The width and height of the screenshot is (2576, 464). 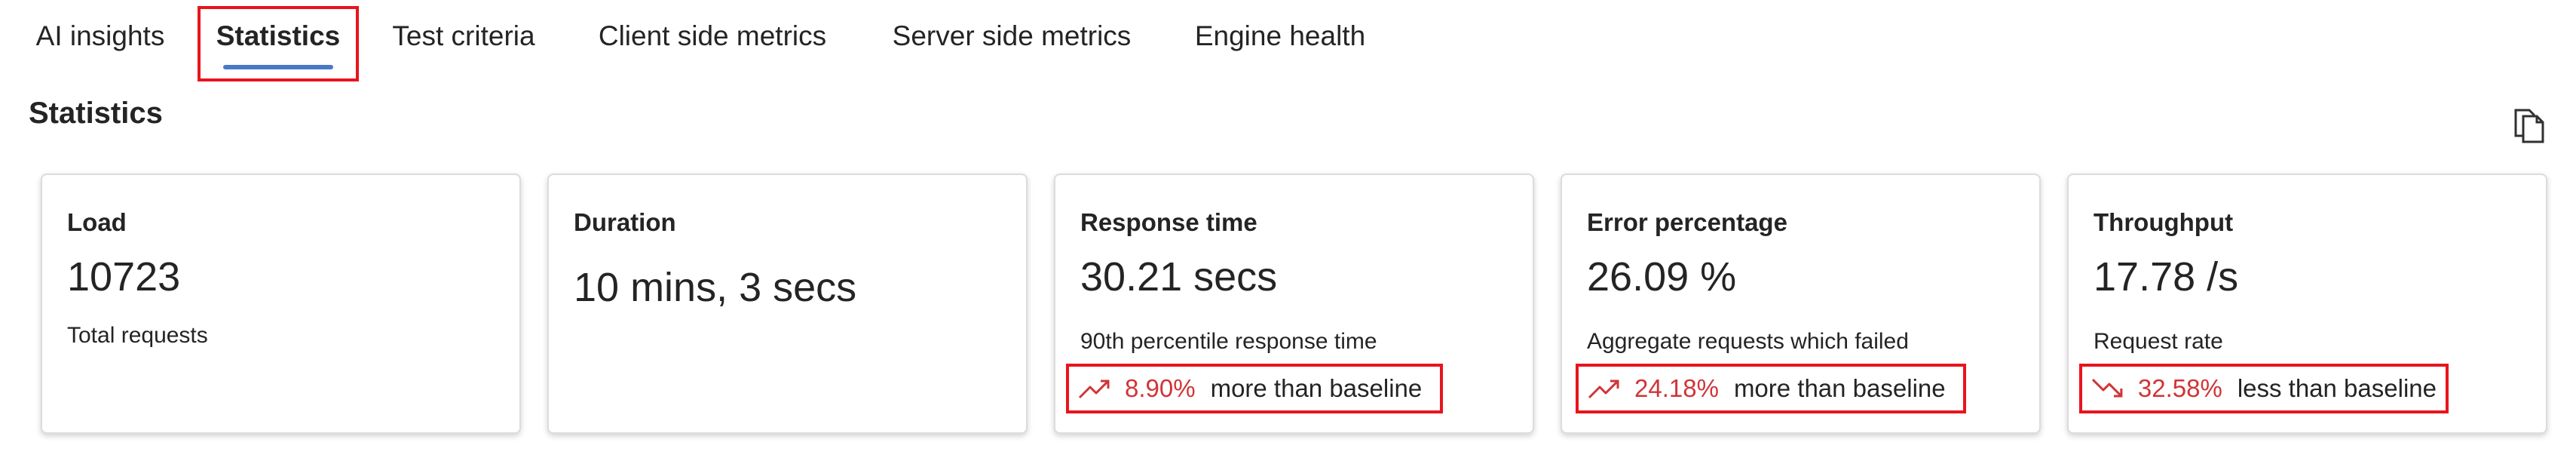 I want to click on card-title: Load, so click(x=97, y=222).